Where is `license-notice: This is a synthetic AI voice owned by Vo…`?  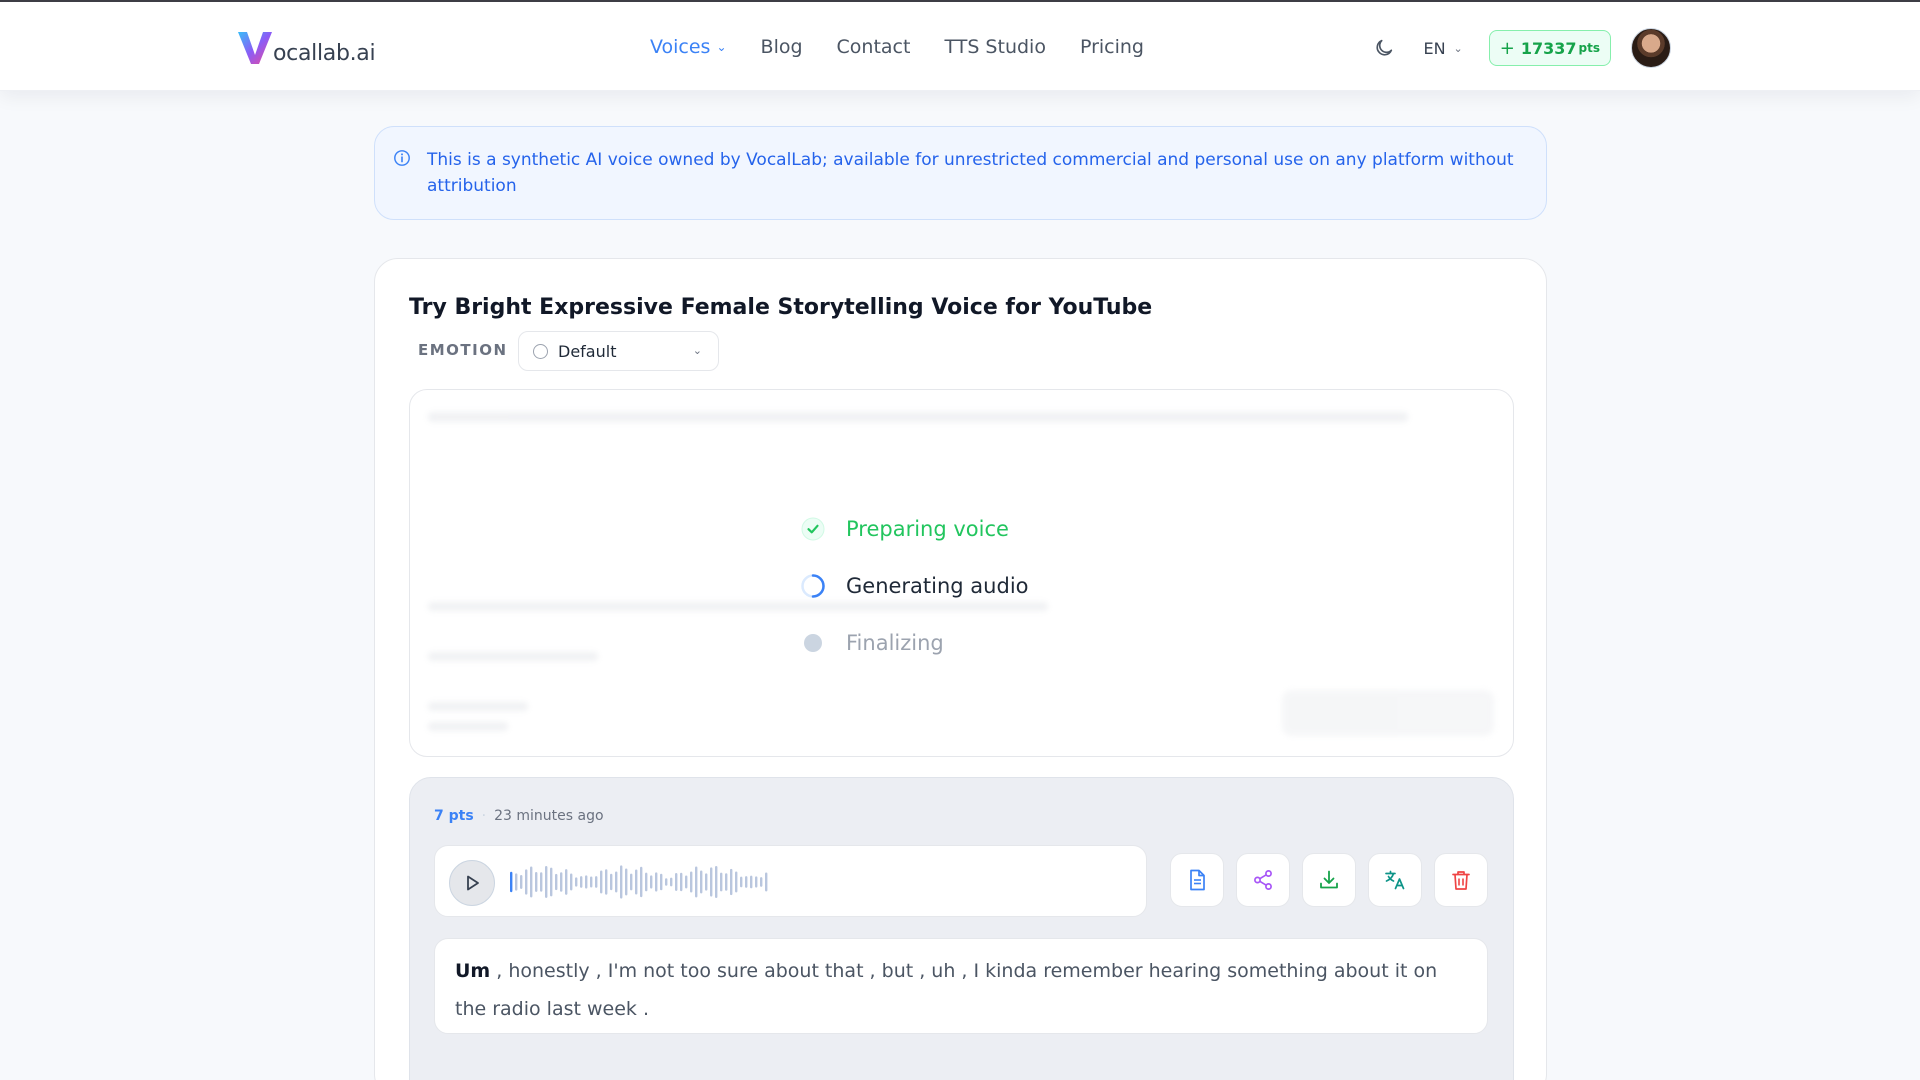 license-notice: This is a synthetic AI voice owned by Vo… is located at coordinates (960, 173).